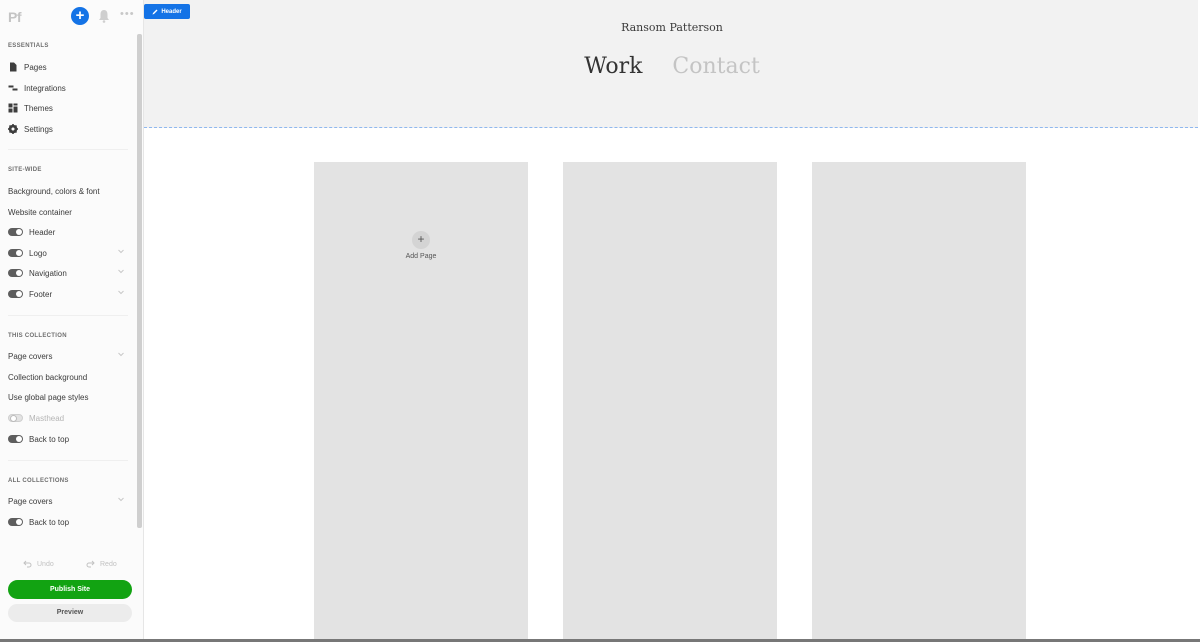 Image resolution: width=1200 pixels, height=642 pixels. I want to click on header-tag-label: Header, so click(171, 11).